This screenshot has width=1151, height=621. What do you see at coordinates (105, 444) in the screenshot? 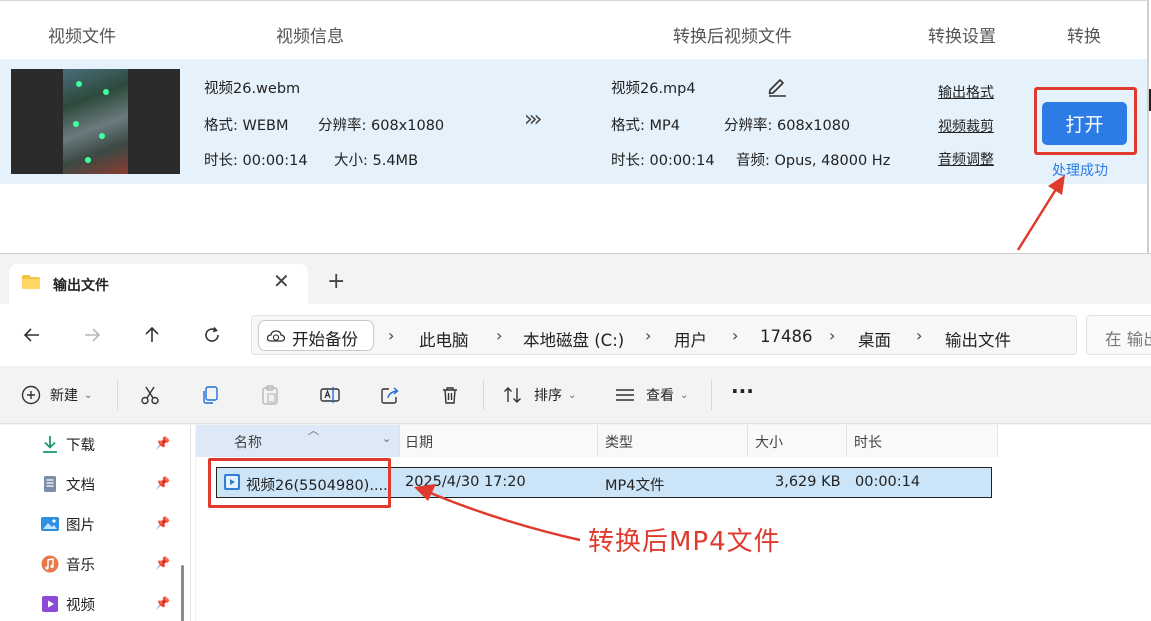
I see `sidebar-item-downloads: 下载 📌` at bounding box center [105, 444].